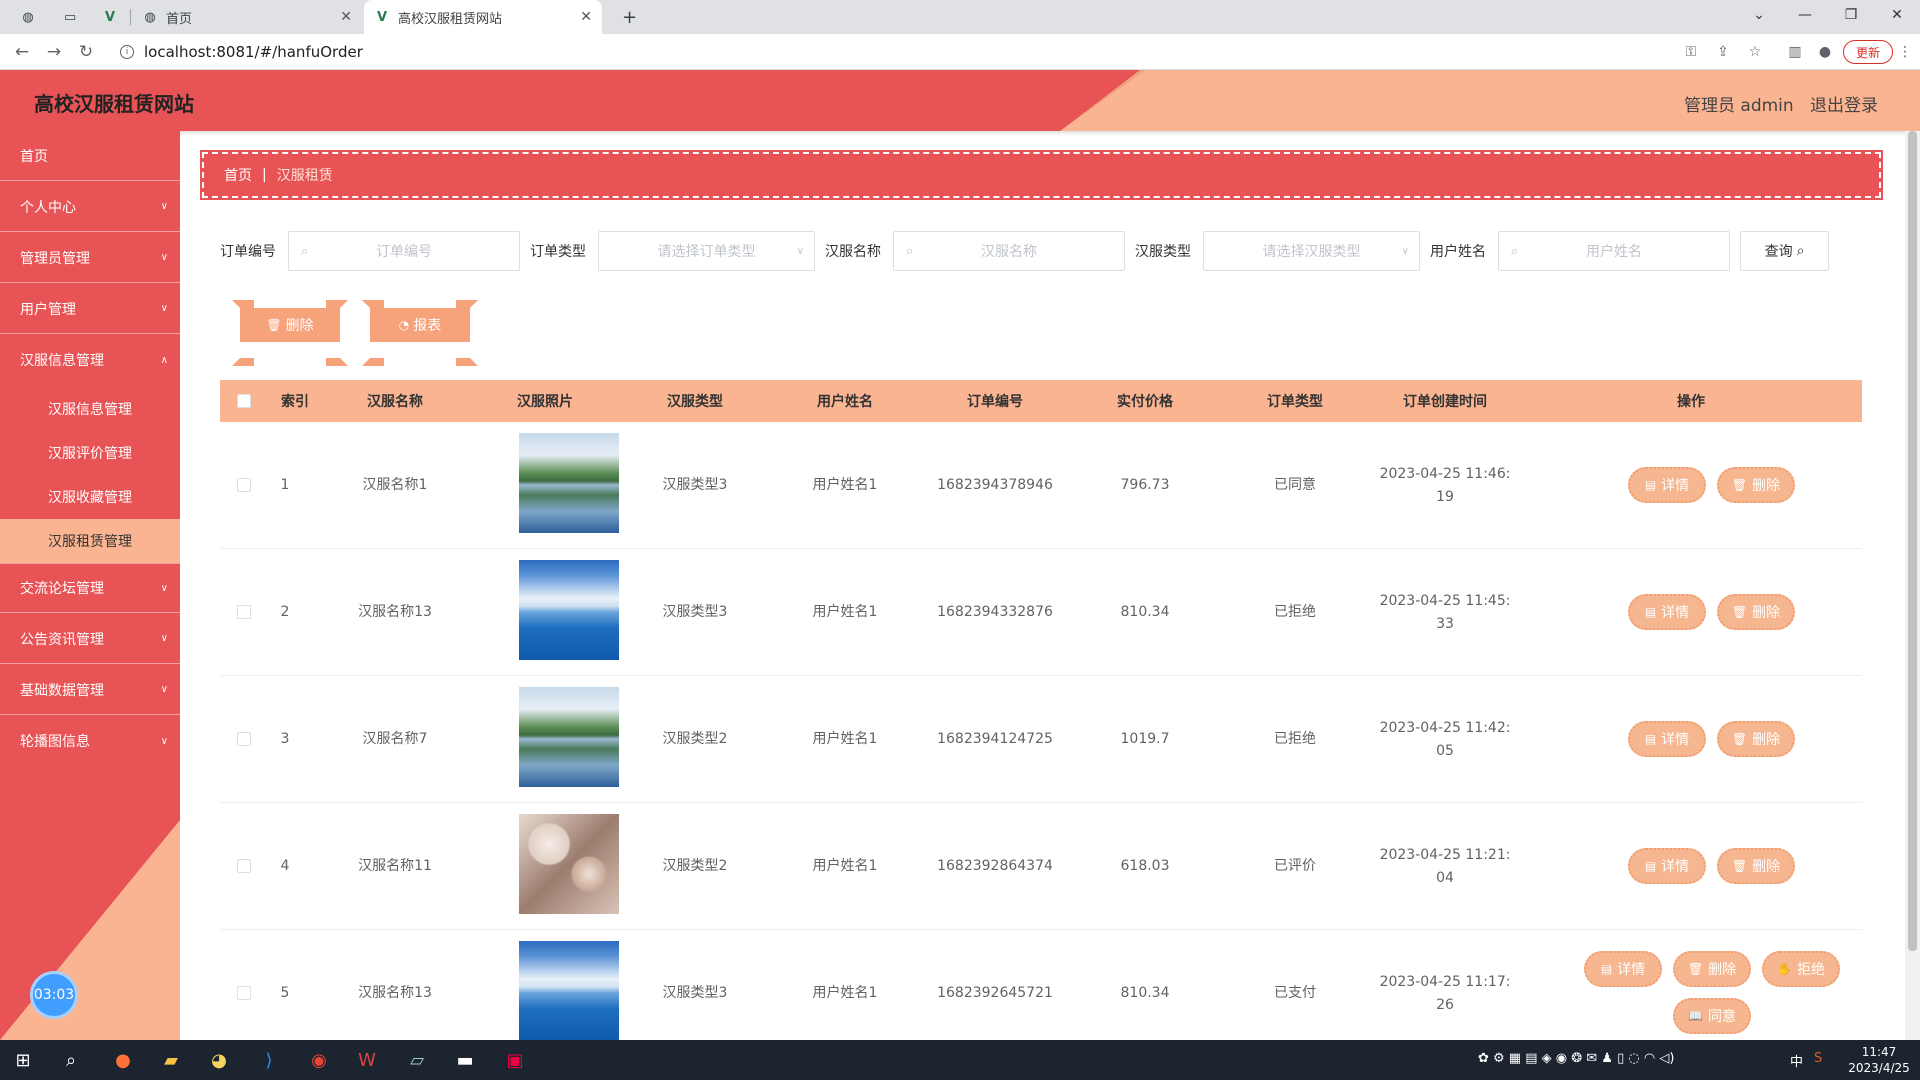 The image size is (1920, 1080). Describe the element at coordinates (109, 17) in the screenshot. I see `pinned-tab-3: V` at that location.